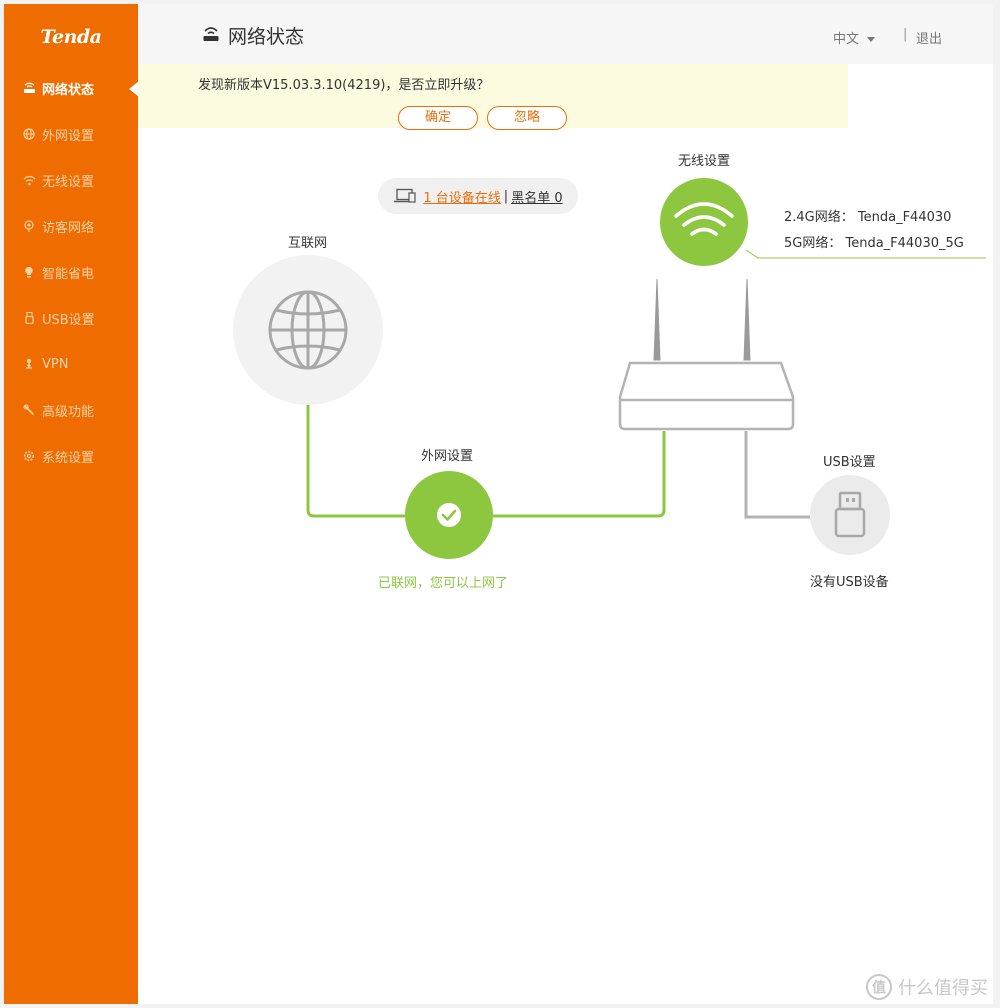 Image resolution: width=1000 pixels, height=1008 pixels. What do you see at coordinates (29, 272) in the screenshot?
I see `bulb-icon` at bounding box center [29, 272].